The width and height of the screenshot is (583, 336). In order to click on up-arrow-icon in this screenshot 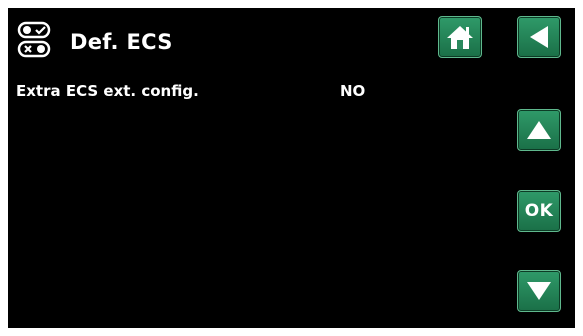, I will do `click(539, 130)`.